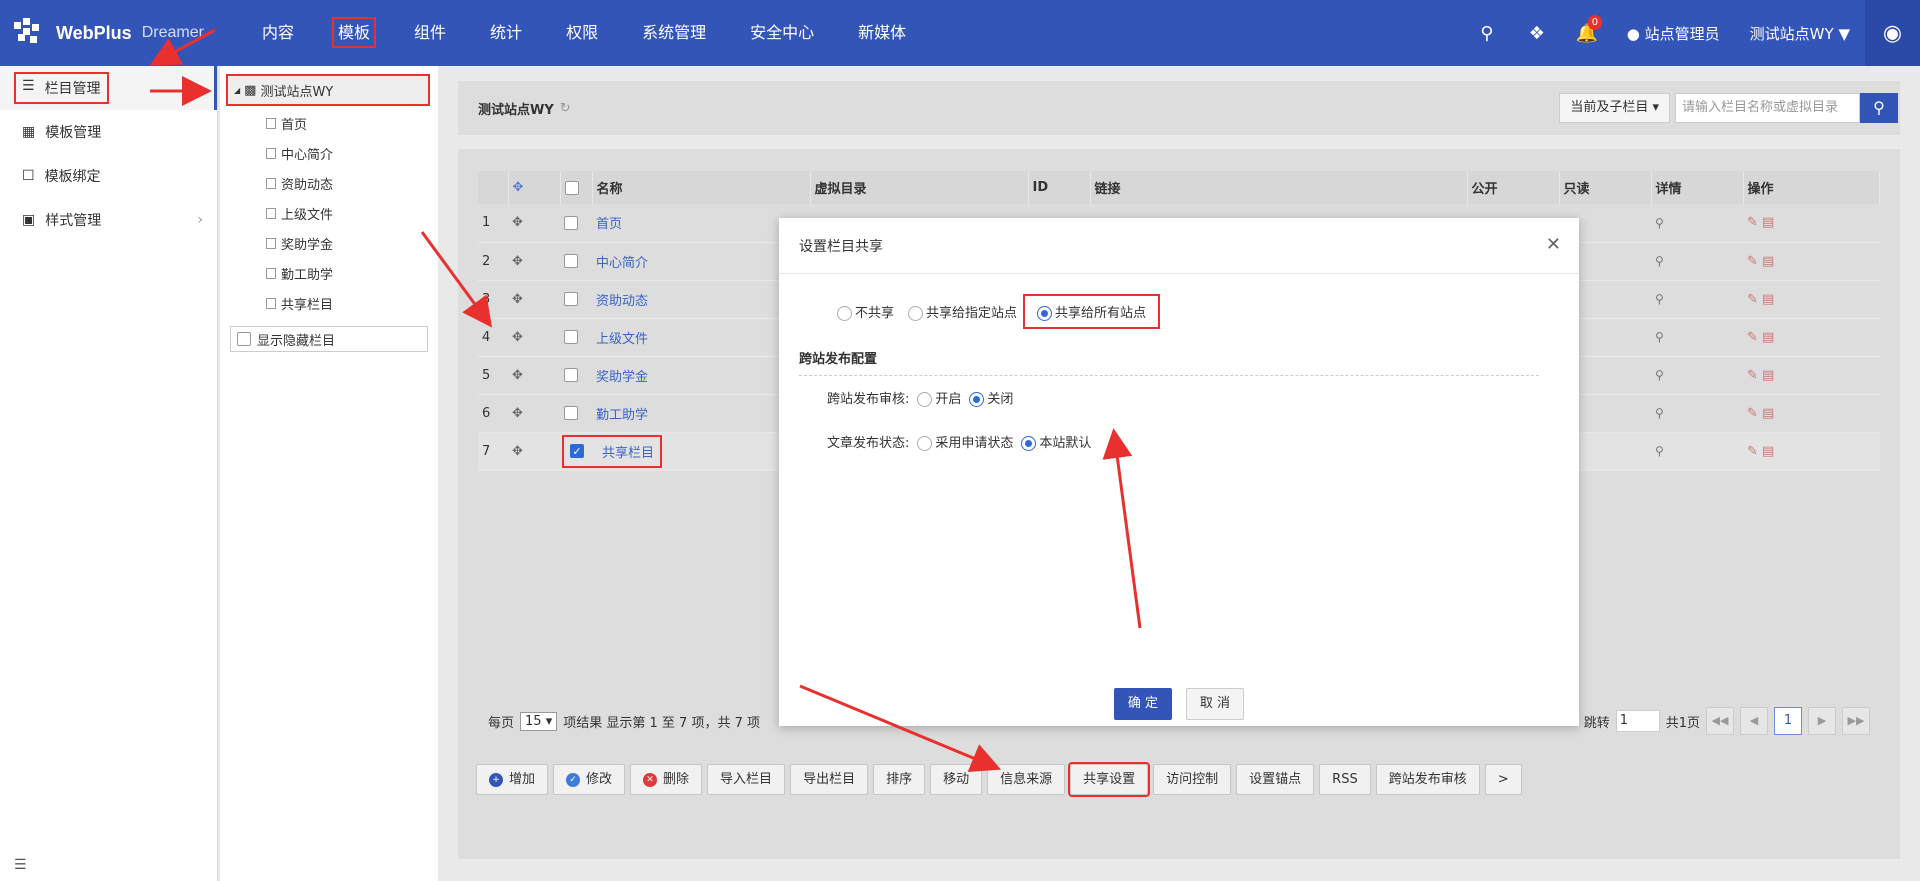 The height and width of the screenshot is (881, 1920). I want to click on nav-media: 新媒体, so click(882, 33).